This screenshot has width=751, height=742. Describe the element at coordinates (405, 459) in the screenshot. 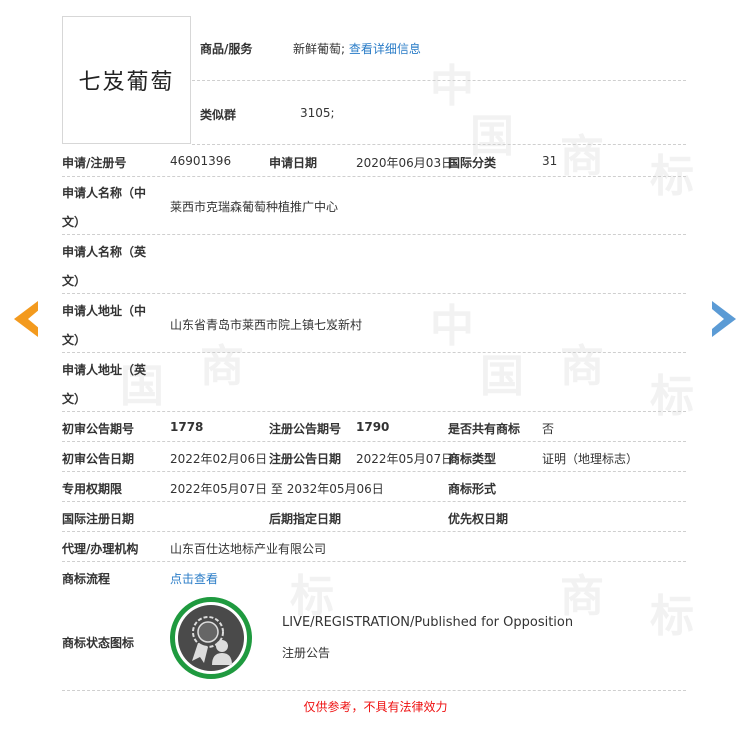

I see `reg-date-value: 2022年05月07日` at that location.